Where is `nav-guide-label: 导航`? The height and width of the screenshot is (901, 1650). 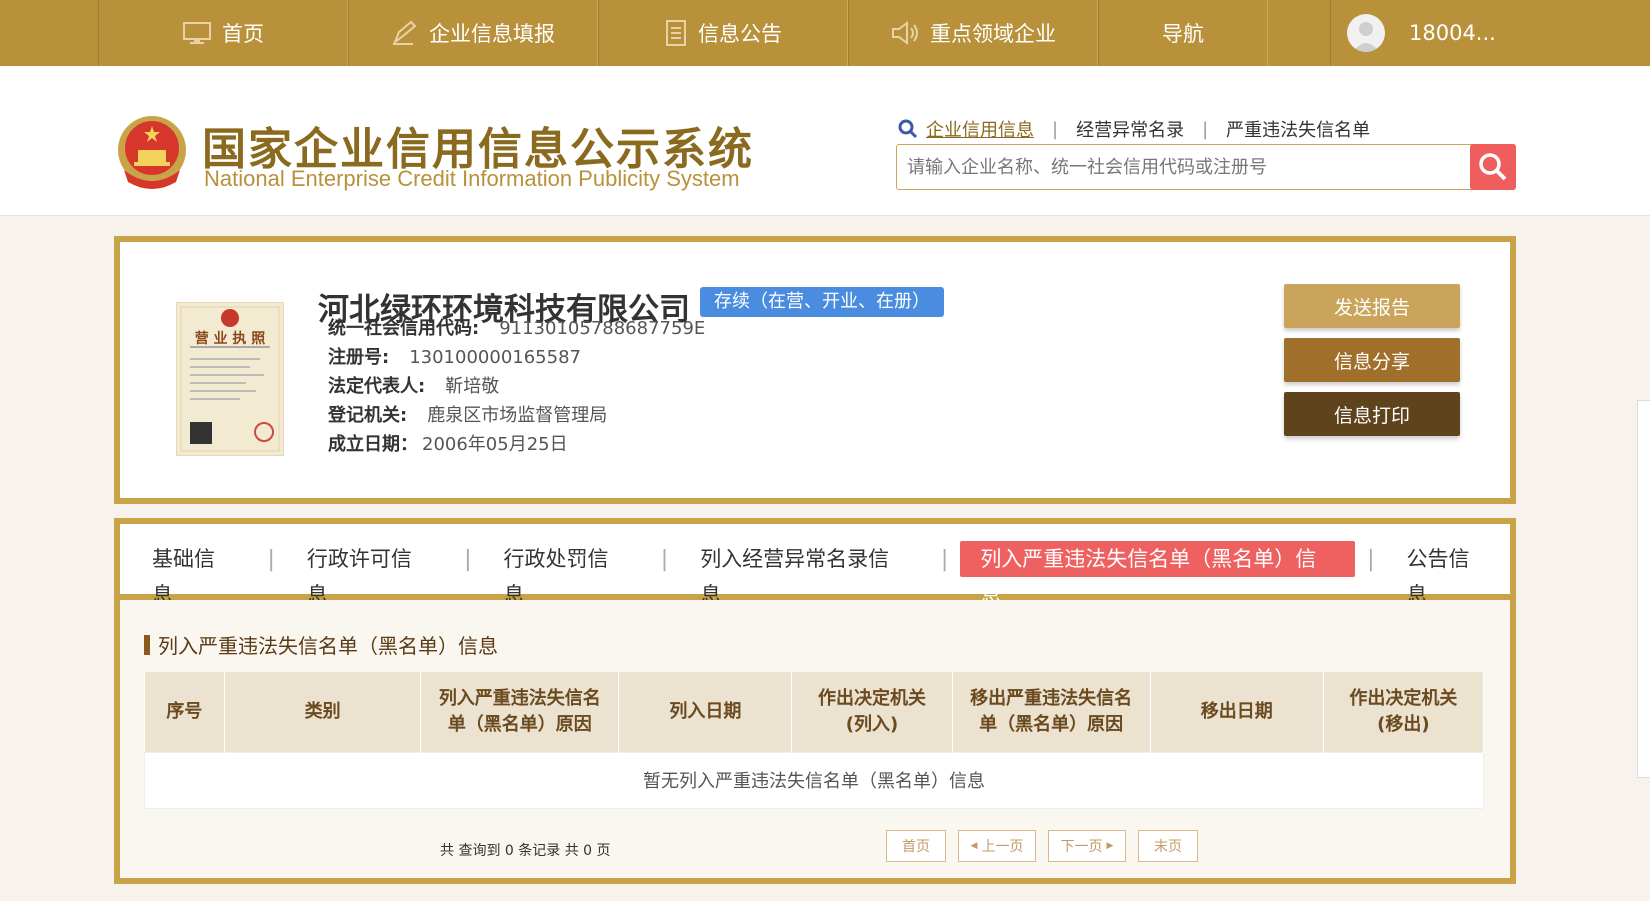
nav-guide-label: 导航 is located at coordinates (1183, 34).